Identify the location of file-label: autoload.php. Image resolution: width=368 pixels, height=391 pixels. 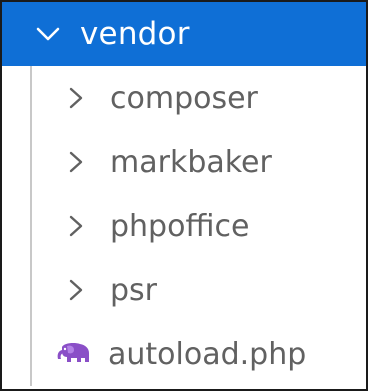
(207, 354).